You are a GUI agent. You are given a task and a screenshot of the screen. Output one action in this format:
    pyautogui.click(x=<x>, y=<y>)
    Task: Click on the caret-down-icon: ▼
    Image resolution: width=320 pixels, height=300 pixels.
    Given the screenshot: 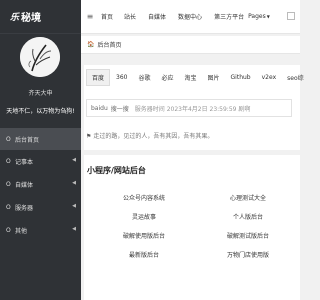 What is the action you would take?
    pyautogui.click(x=268, y=16)
    